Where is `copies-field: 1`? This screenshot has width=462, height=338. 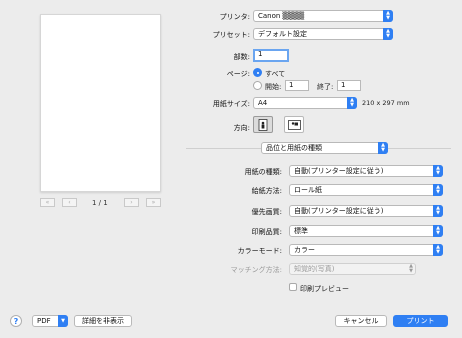 copies-field: 1 is located at coordinates (271, 55).